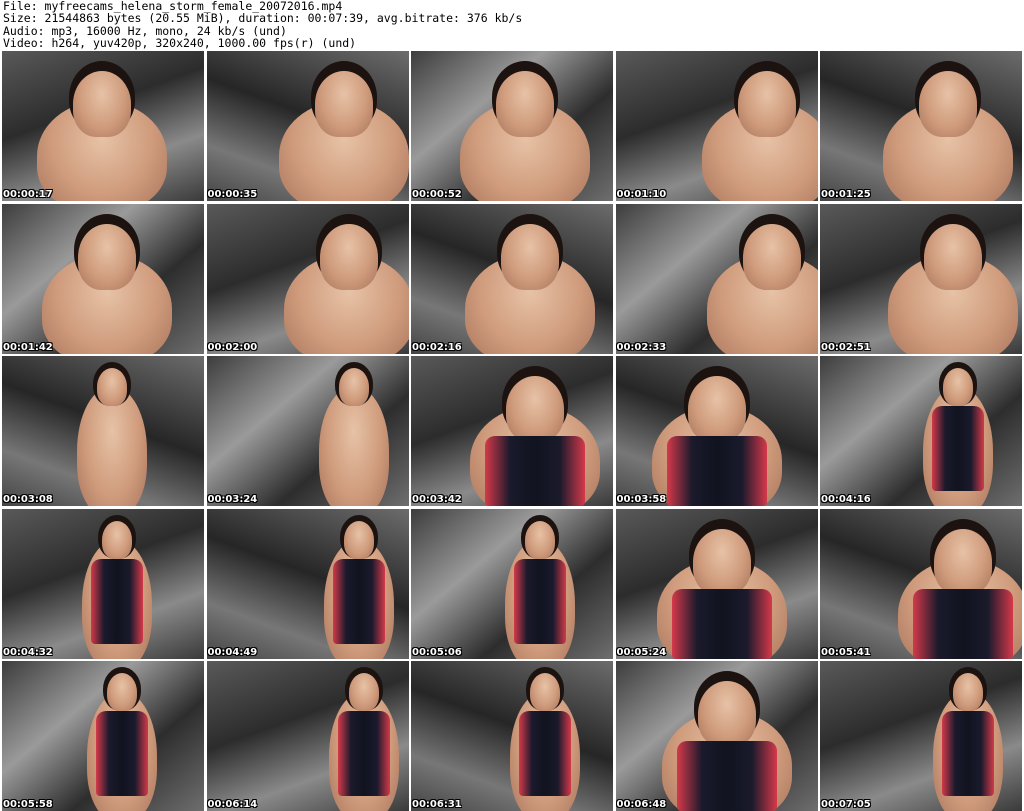  I want to click on video-frame-thumbnail: 00:03:42, so click(512, 431).